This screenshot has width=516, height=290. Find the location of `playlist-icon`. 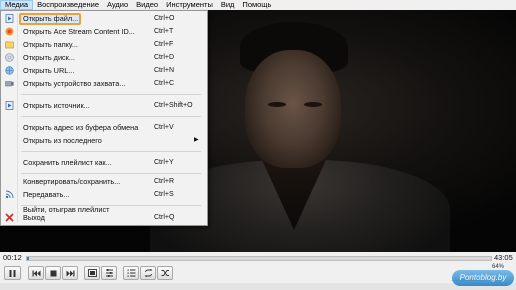

playlist-icon is located at coordinates (131, 273).